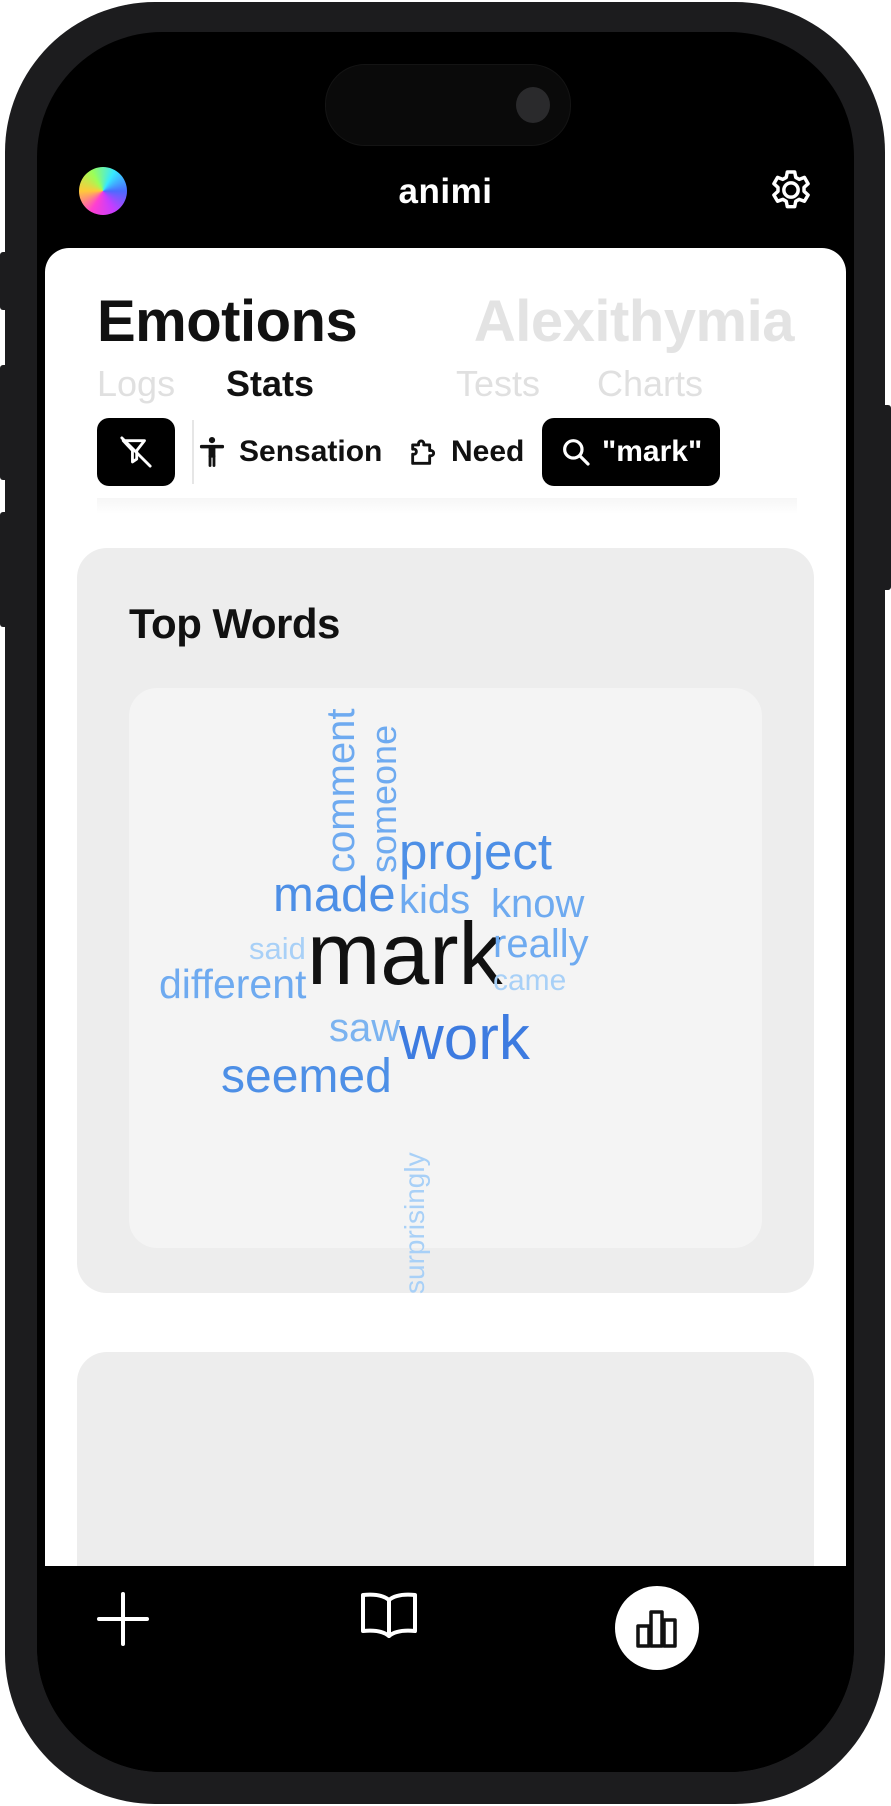 The image size is (891, 1806). I want to click on bottom-tab-bar, so click(445, 1669).